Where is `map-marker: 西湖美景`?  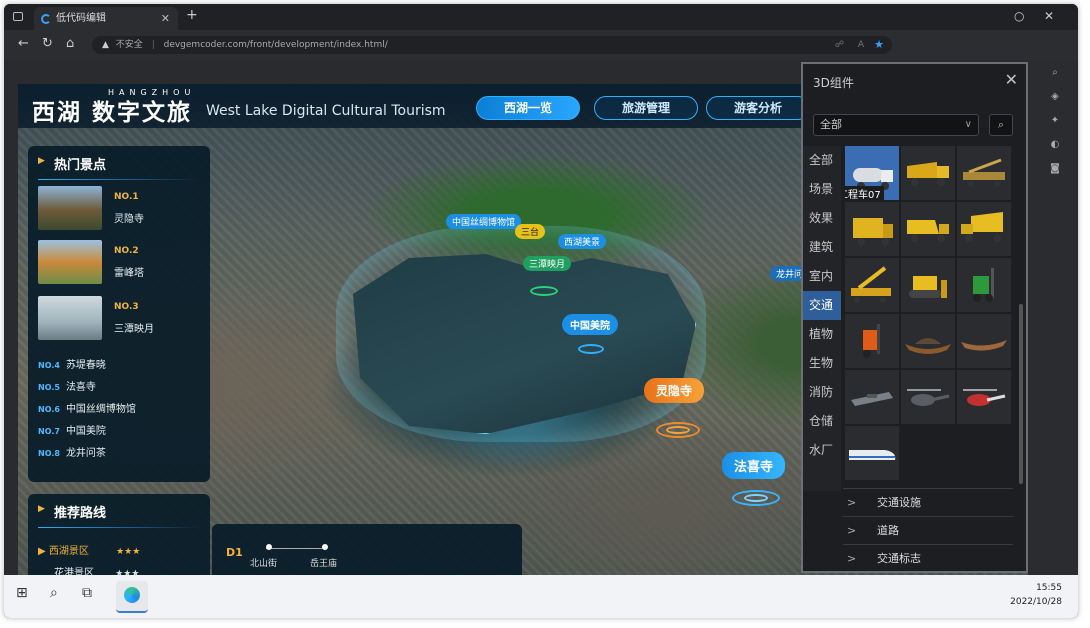
map-marker: 西湖美景 is located at coordinates (582, 241).